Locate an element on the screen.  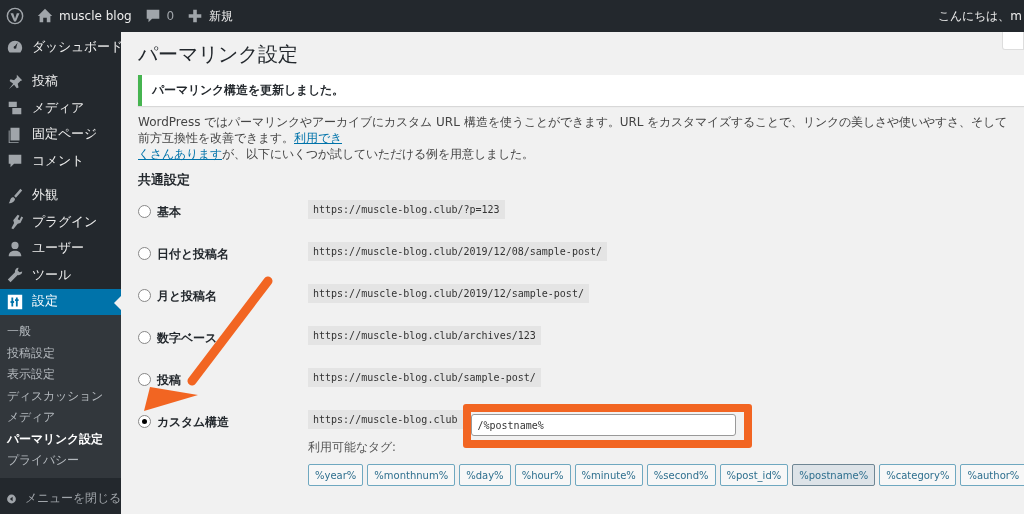
menu-item: ダッシュボード is located at coordinates (60, 47).